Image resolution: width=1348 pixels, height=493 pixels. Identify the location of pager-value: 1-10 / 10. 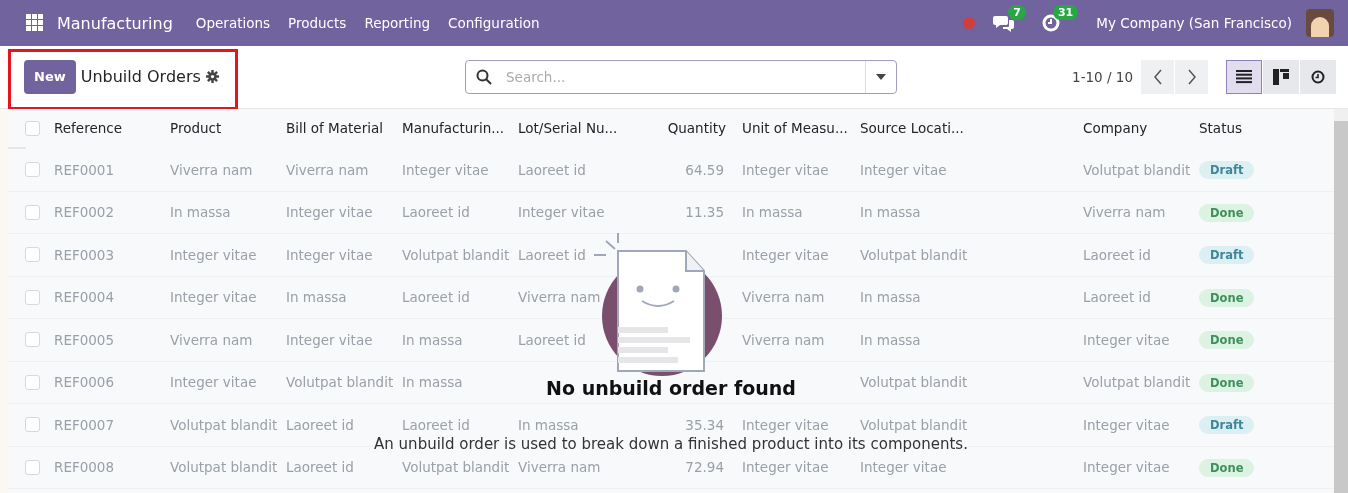
(1102, 77).